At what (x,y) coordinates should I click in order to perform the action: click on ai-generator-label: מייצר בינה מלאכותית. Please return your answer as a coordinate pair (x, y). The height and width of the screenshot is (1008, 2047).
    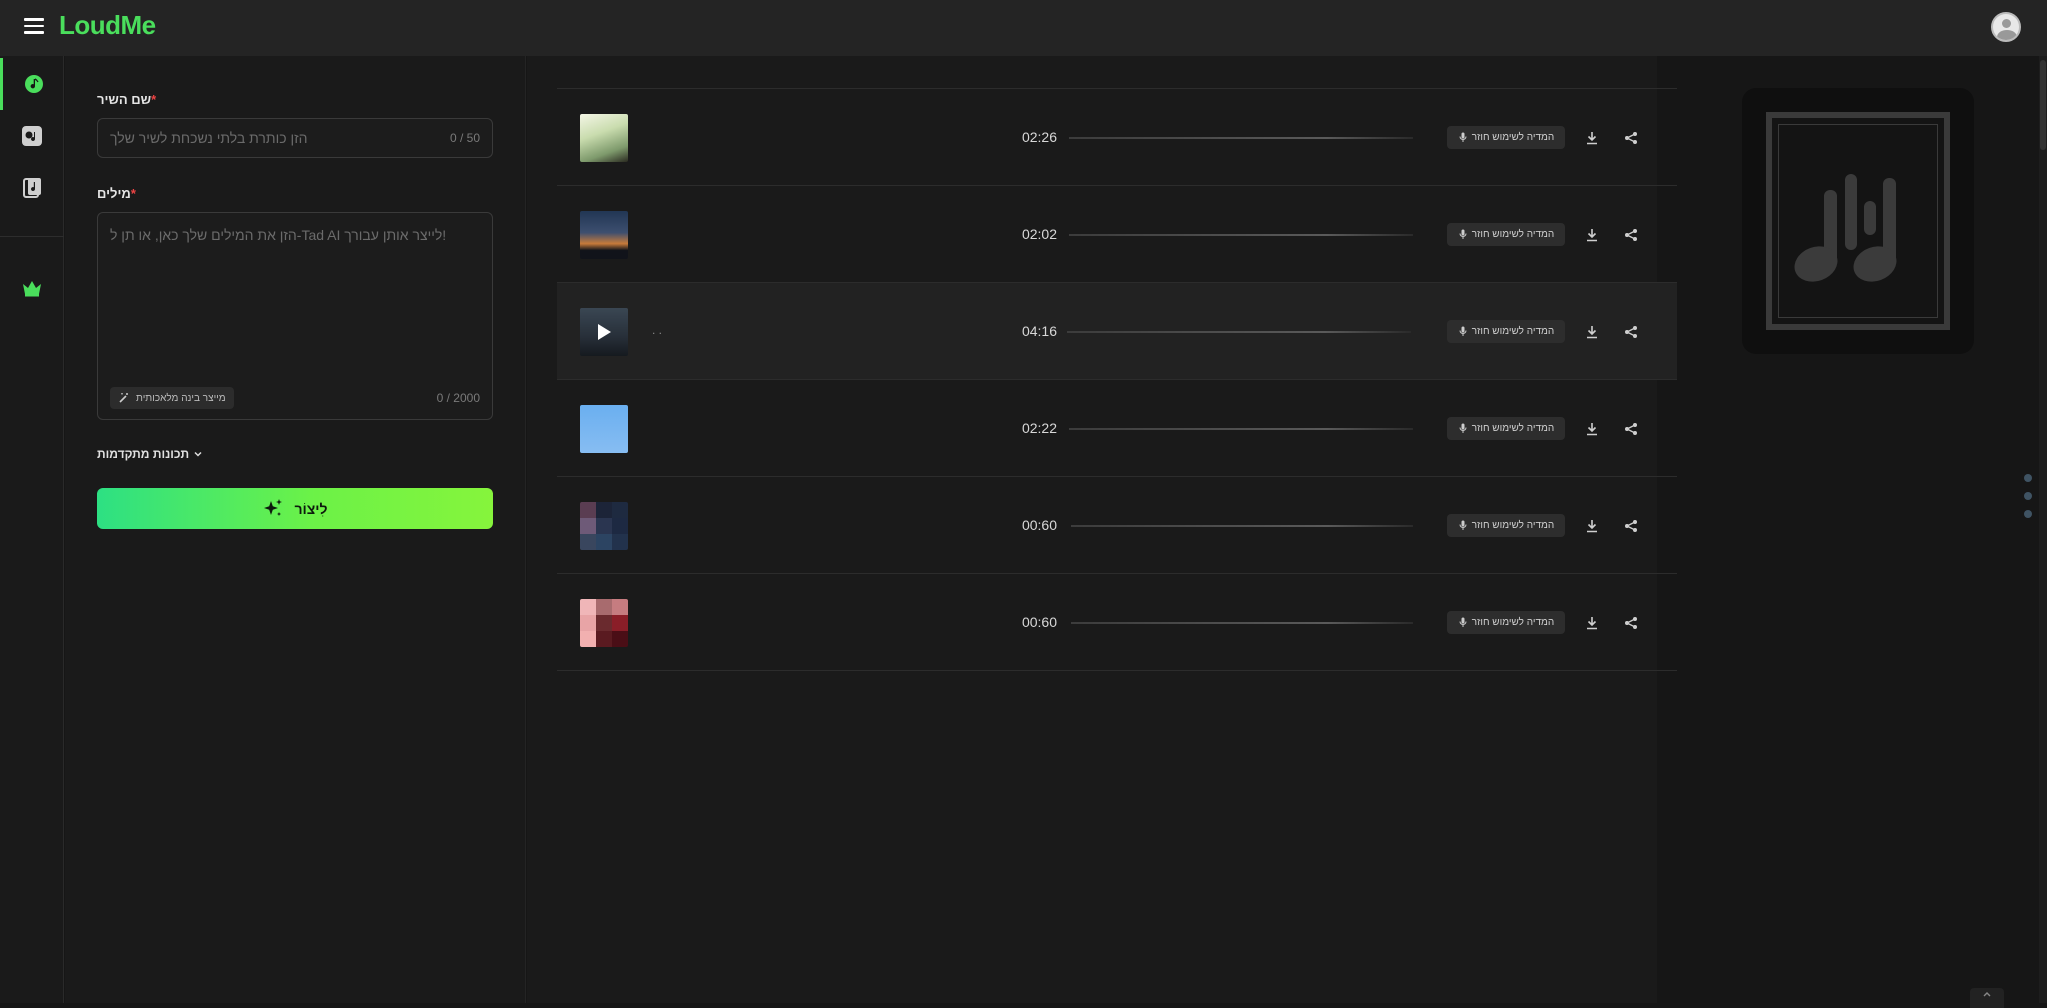
    Looking at the image, I should click on (181, 398).